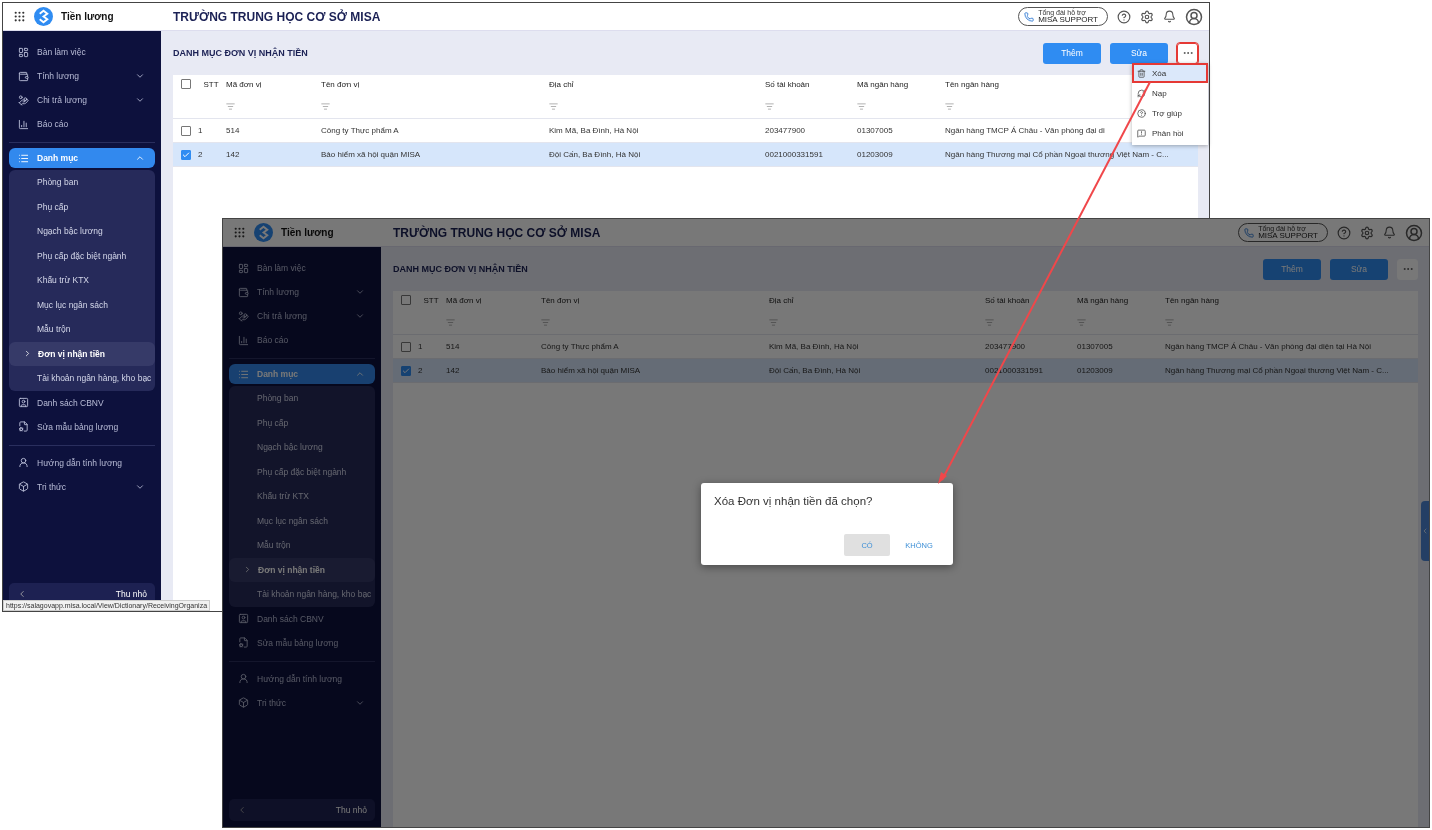 This screenshot has height=830, width=1432. What do you see at coordinates (1187, 53) in the screenshot?
I see `more-button` at bounding box center [1187, 53].